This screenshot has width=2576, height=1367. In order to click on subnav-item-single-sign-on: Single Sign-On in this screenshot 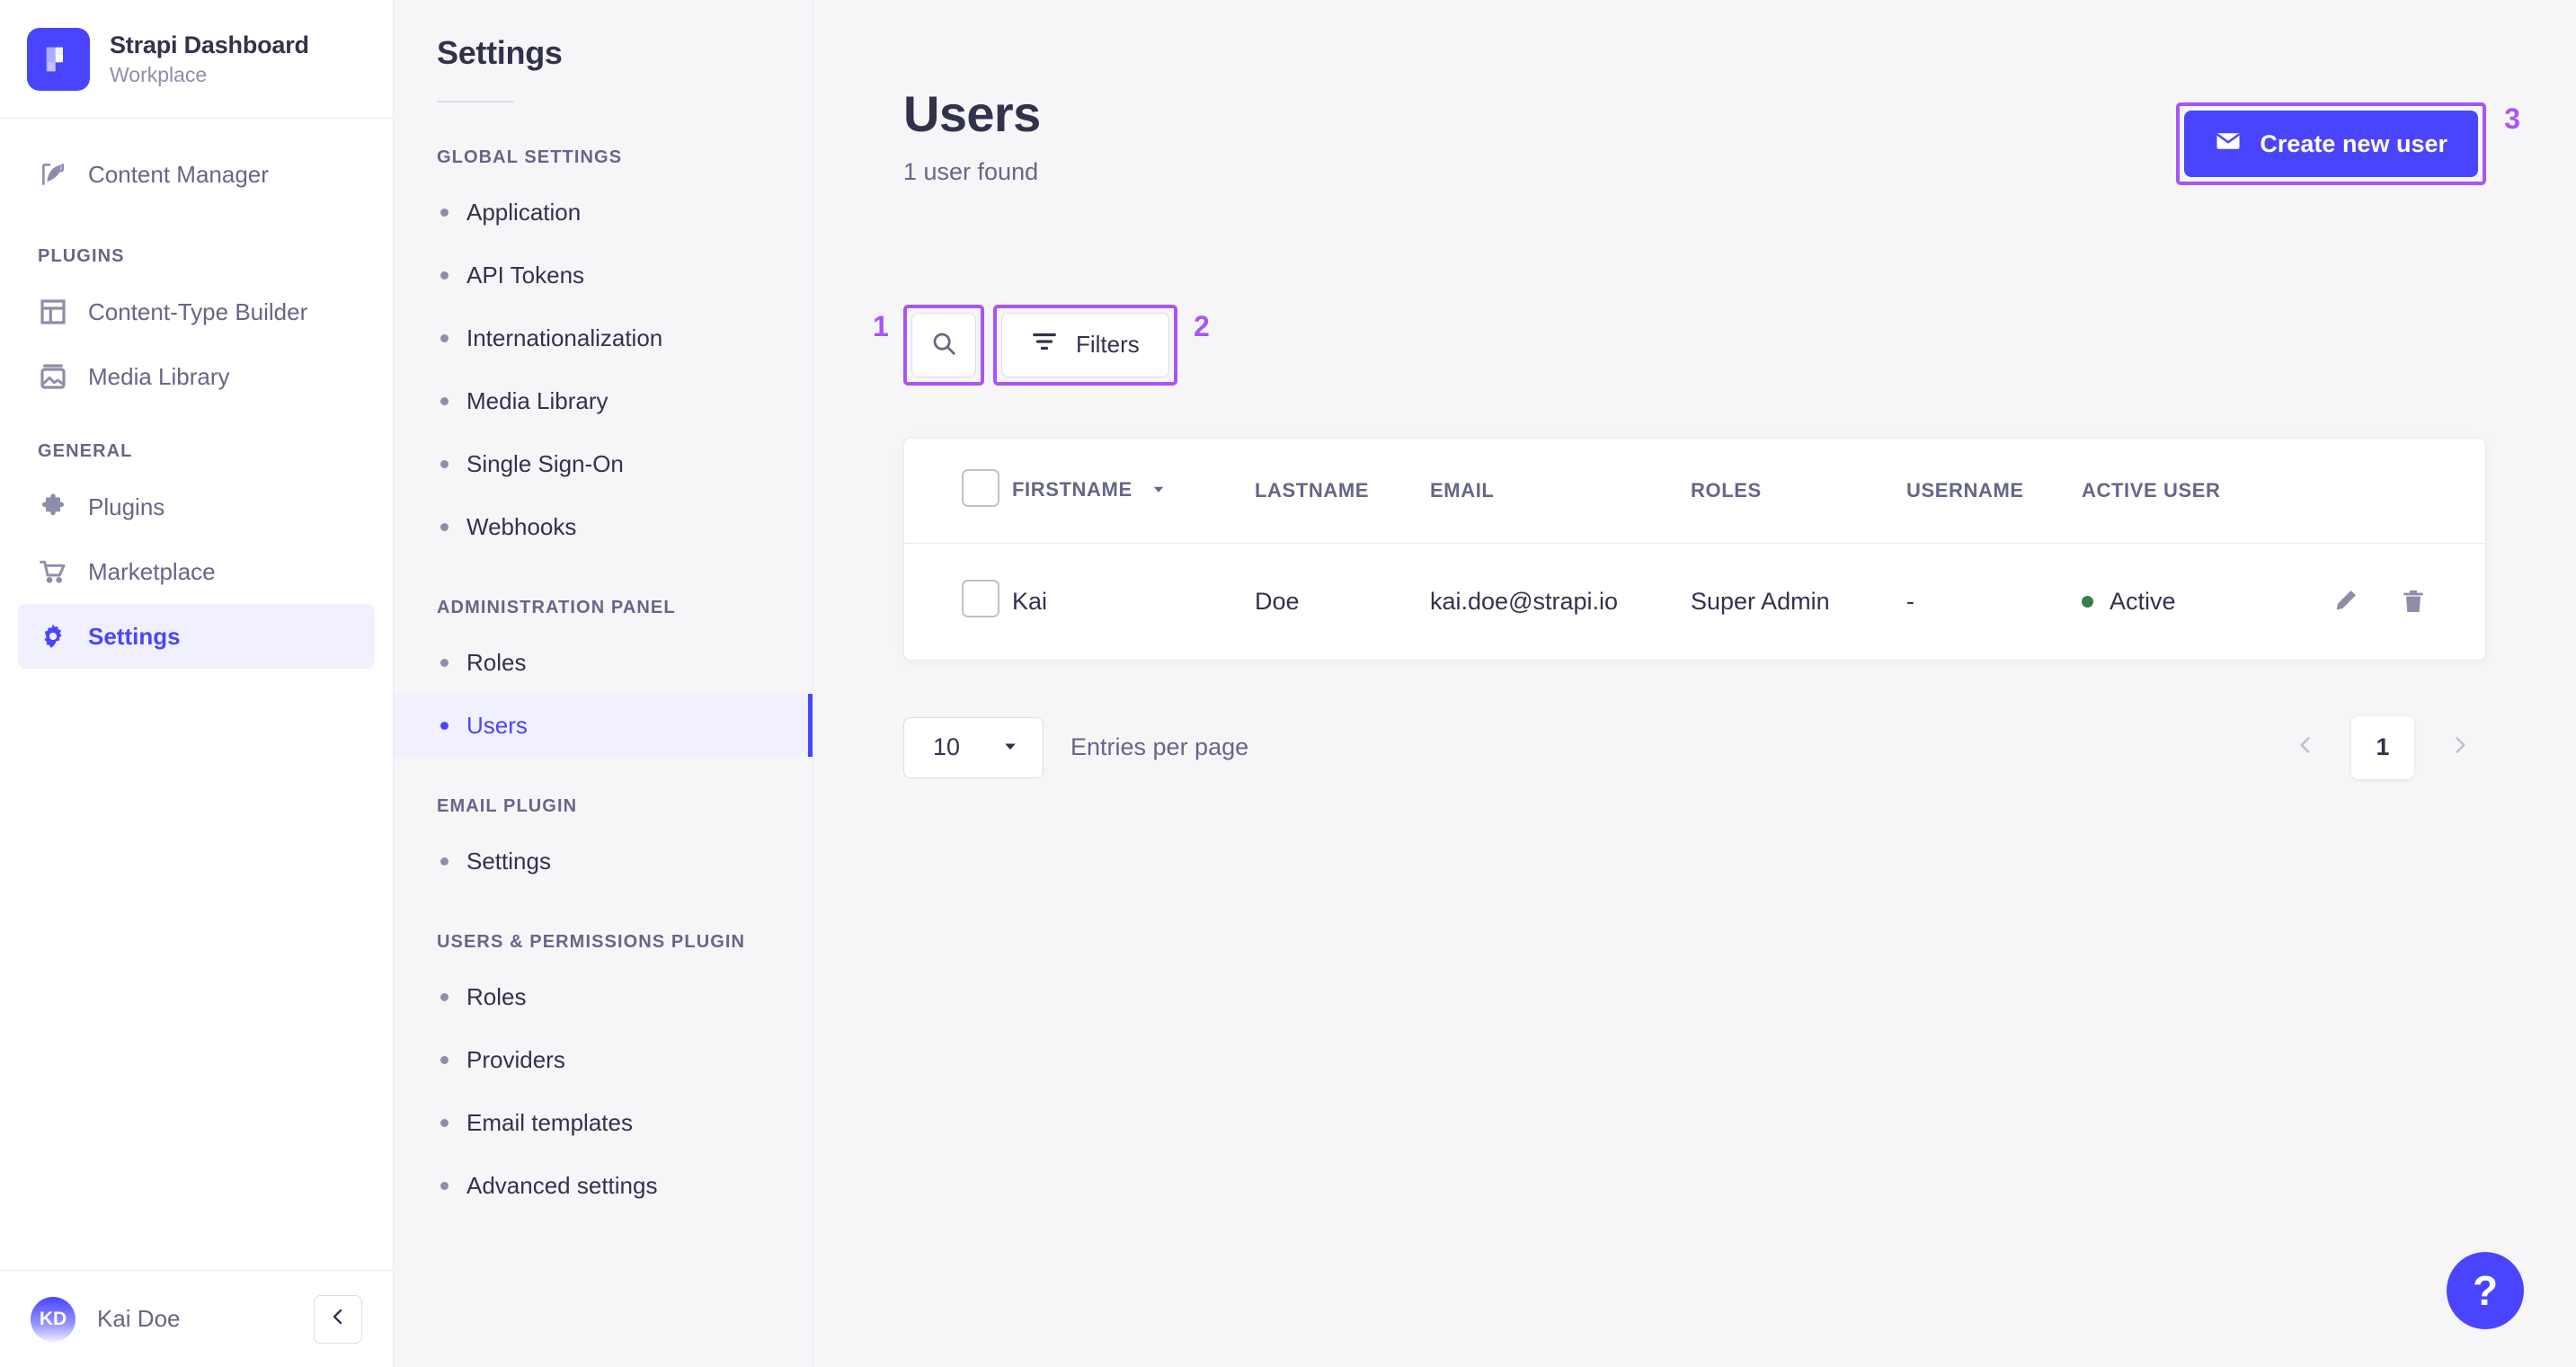, I will do `click(603, 464)`.